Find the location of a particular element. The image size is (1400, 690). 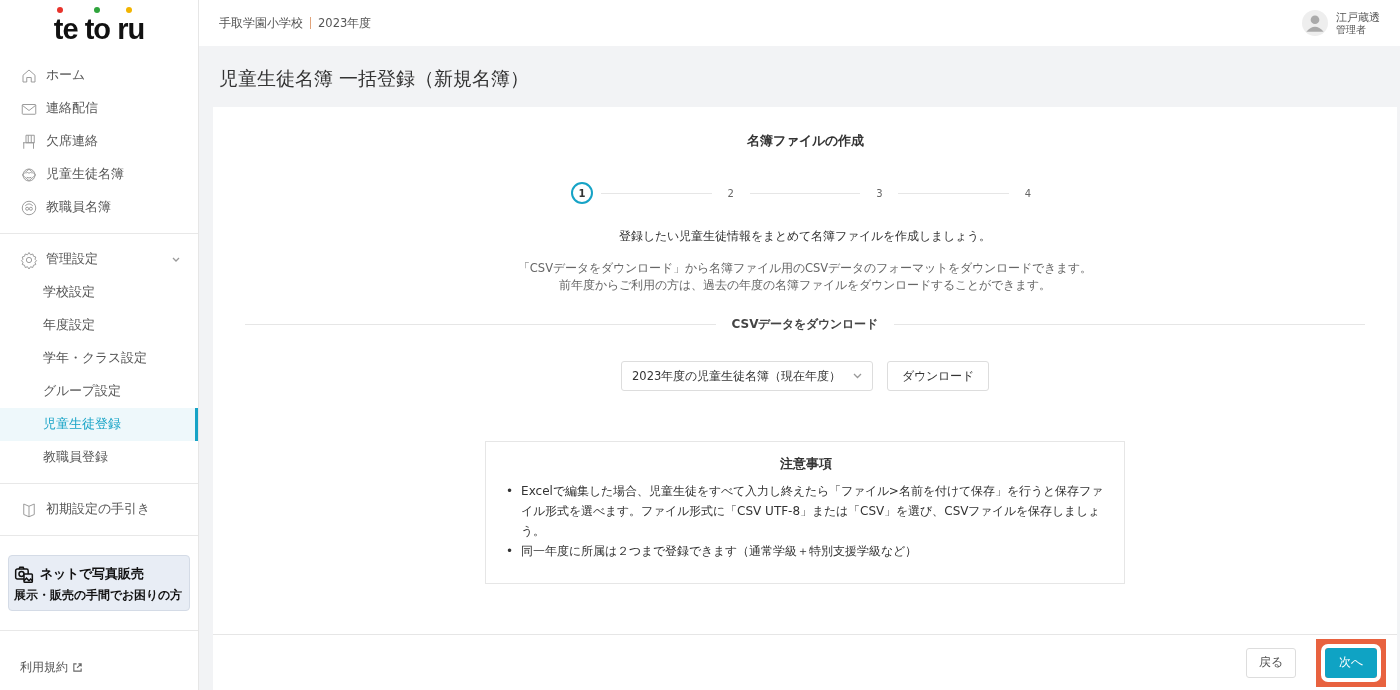

back-button: 戻る is located at coordinates (1271, 662).